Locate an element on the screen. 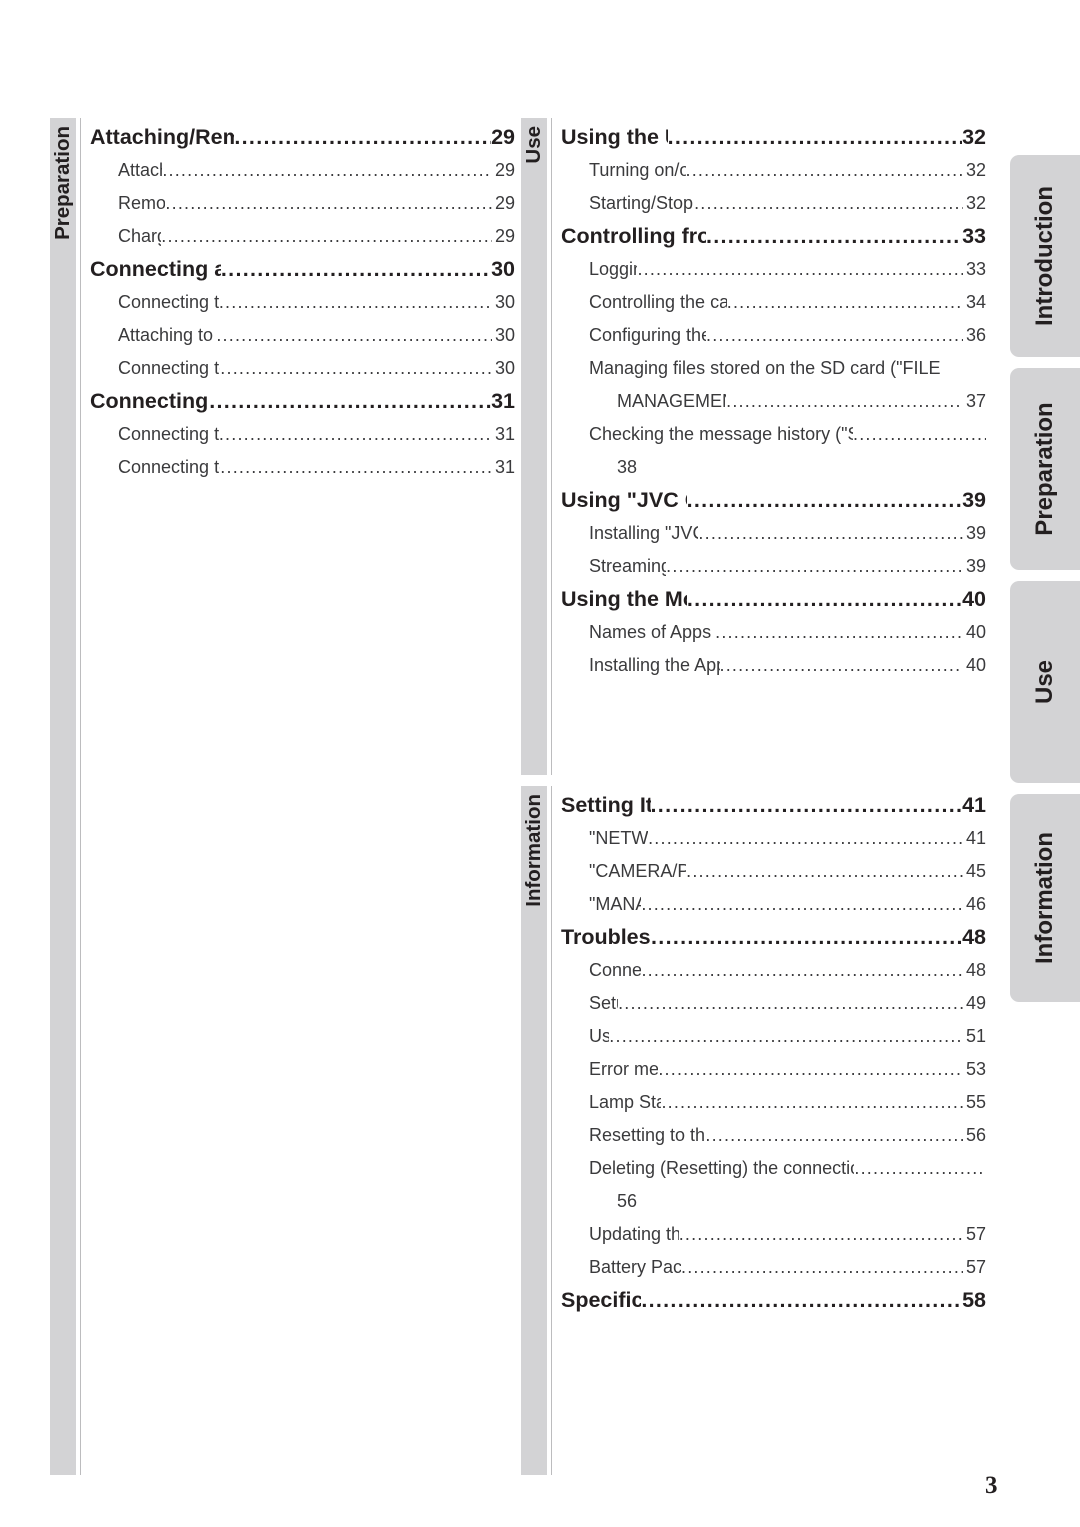  toc-subentry-page: 39 is located at coordinates (975, 533).